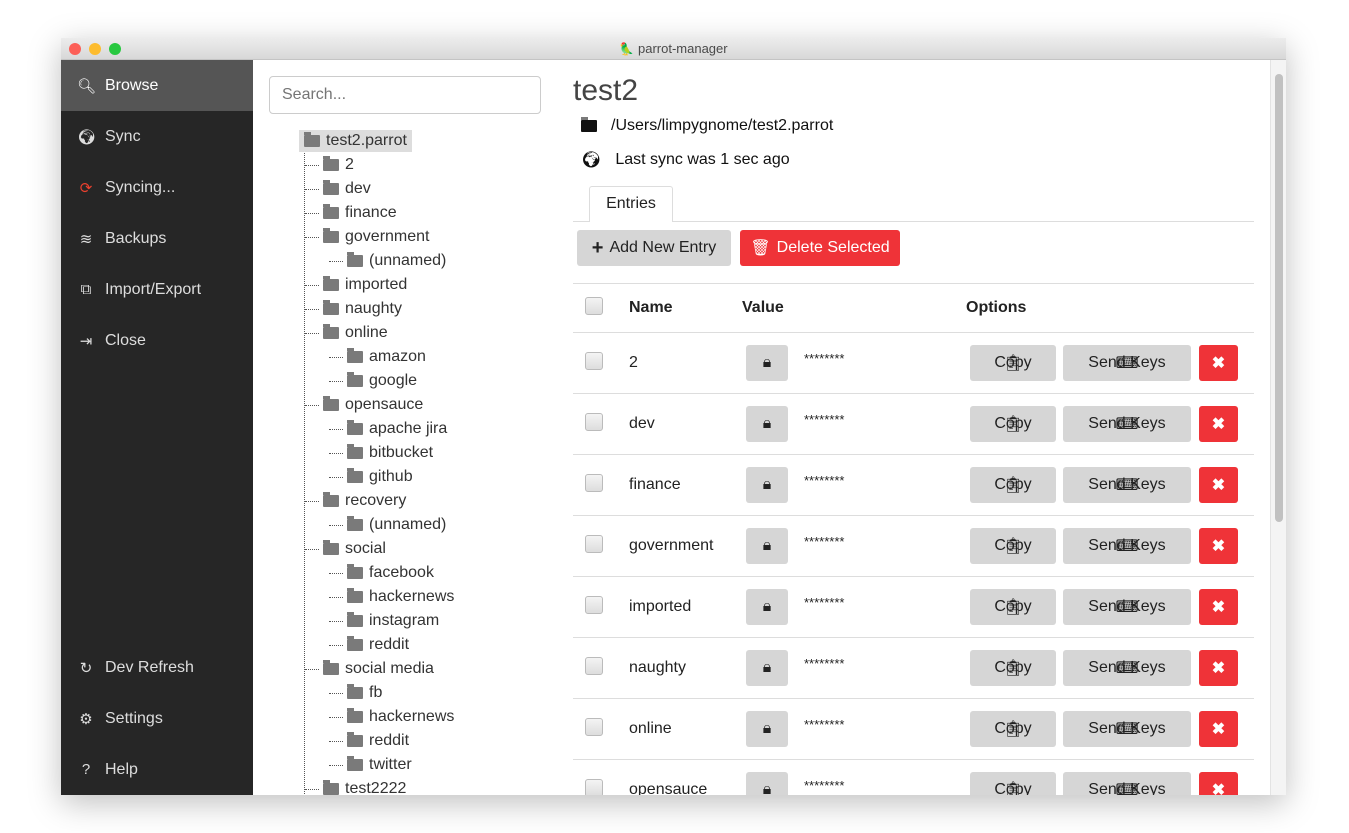 This screenshot has width=1349, height=833. What do you see at coordinates (376, 237) in the screenshot?
I see `tree-node: government` at bounding box center [376, 237].